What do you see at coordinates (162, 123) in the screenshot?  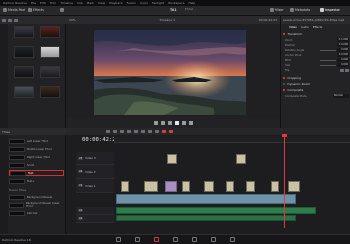 I see `reverse-play-icon` at bounding box center [162, 123].